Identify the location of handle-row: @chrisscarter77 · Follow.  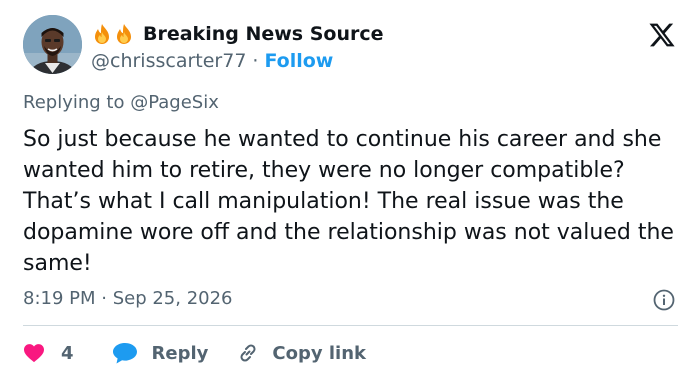
(237, 61).